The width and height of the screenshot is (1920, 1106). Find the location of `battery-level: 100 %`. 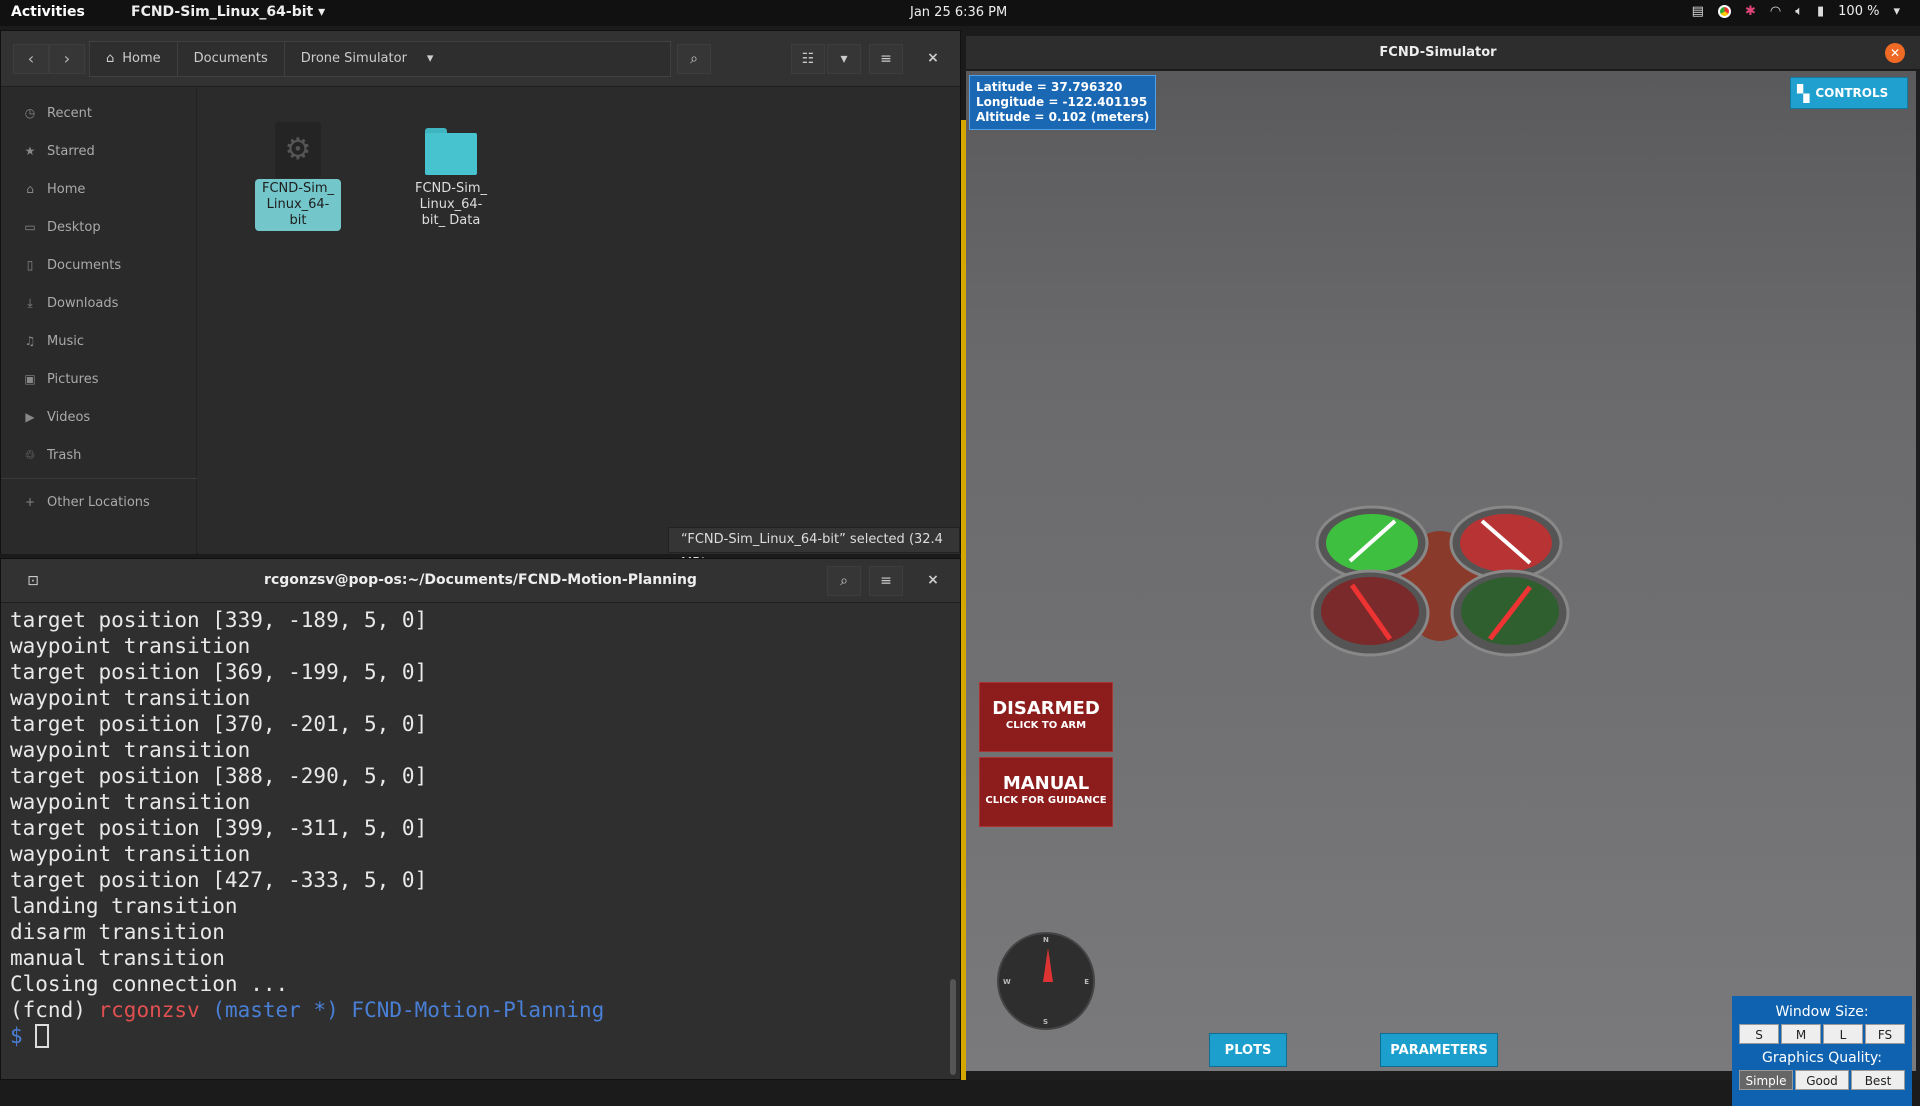

battery-level: 100 % is located at coordinates (1858, 11).